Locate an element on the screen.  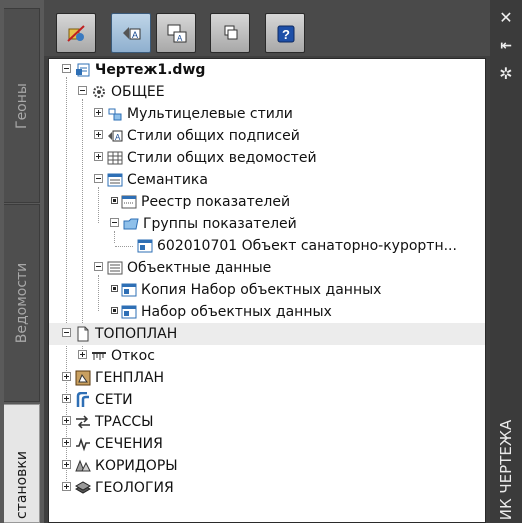
tab-label: становки is located at coordinates (21, 485).